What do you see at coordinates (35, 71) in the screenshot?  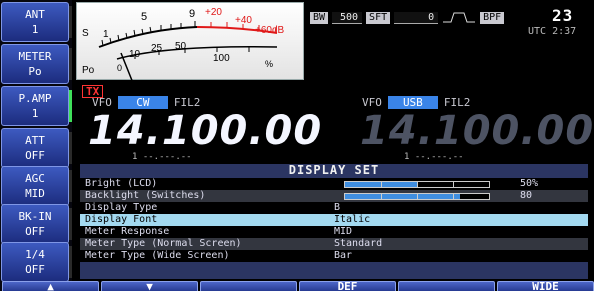 I see `meter-key-value: Po` at bounding box center [35, 71].